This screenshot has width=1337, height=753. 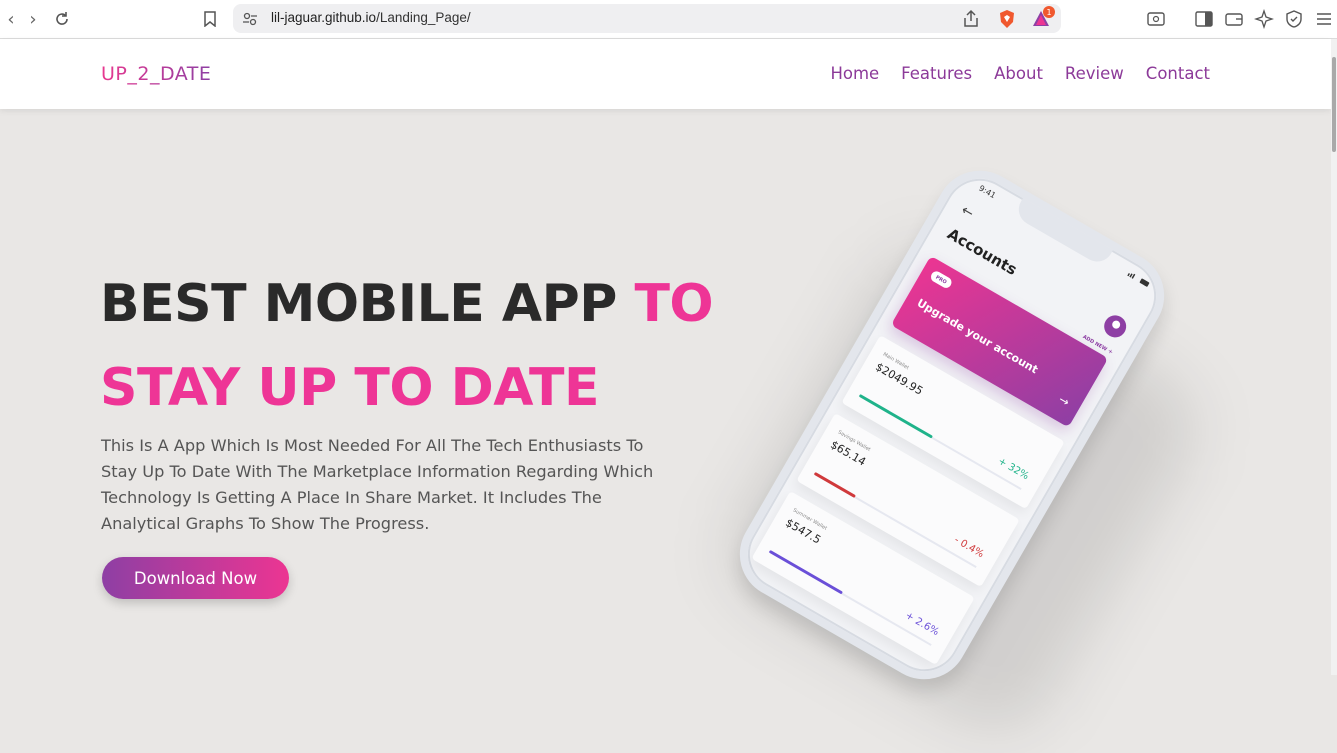 I want to click on rewards-badge: 1, so click(x=1049, y=12).